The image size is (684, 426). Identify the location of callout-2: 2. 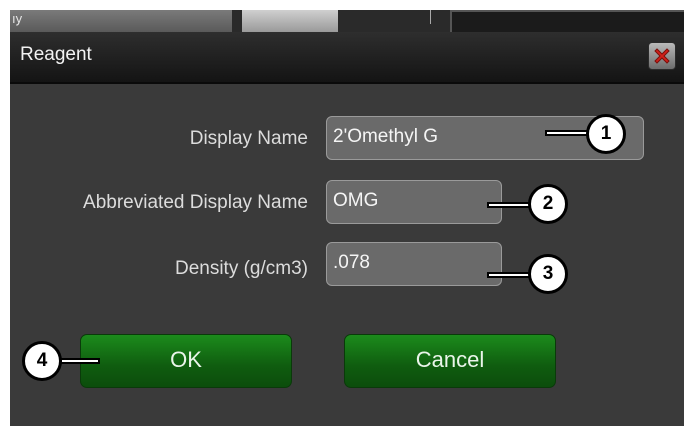
(548, 204).